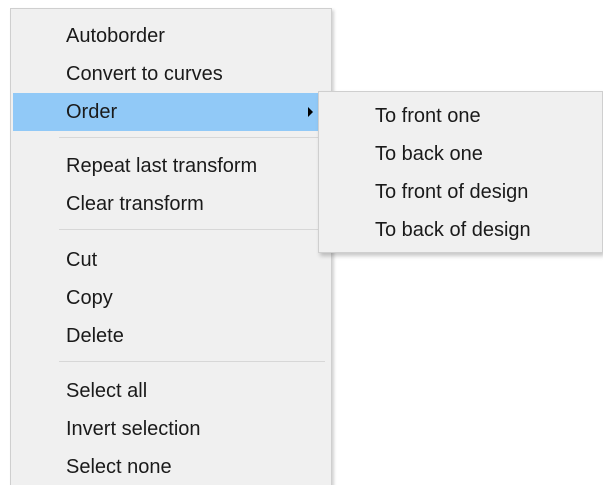 The width and height of the screenshot is (603, 485). I want to click on menu-item-select-none: Select none, so click(171, 466).